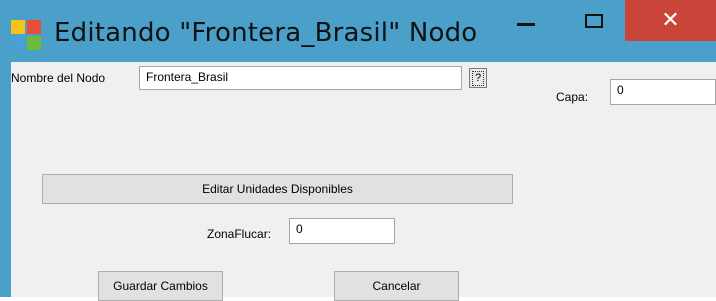  Describe the element at coordinates (277, 189) in the screenshot. I see `editar-unidades-button: Editar Unidades Disponibles` at that location.